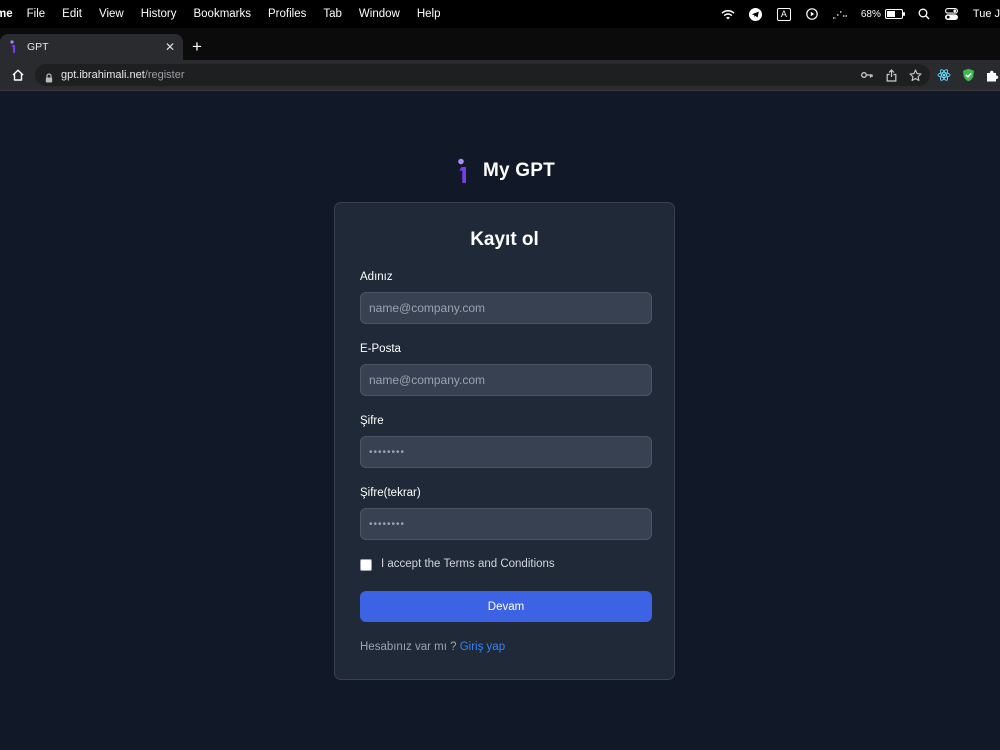 This screenshot has width=1000, height=750. I want to click on url-path: /register, so click(164, 75).